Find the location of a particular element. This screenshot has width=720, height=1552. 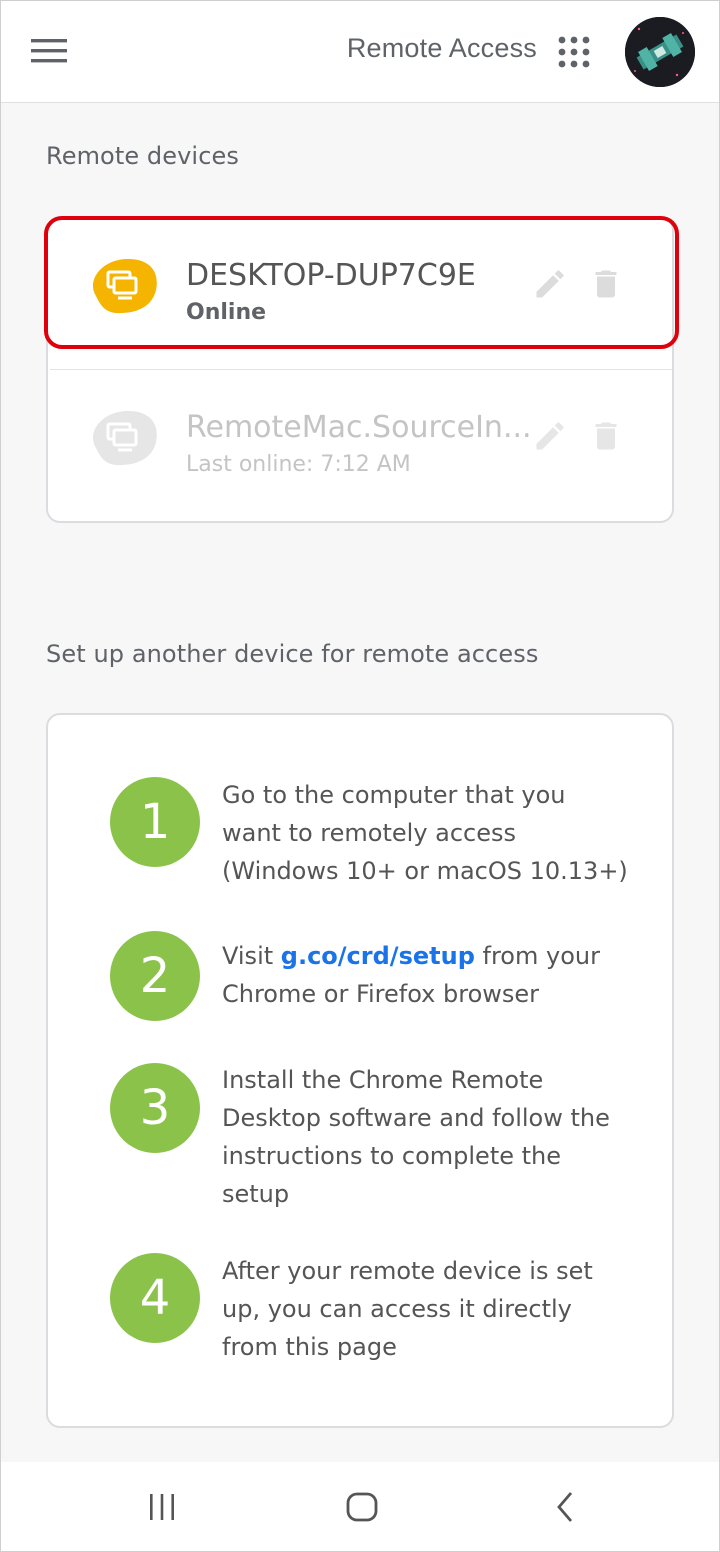

step-text-before: Visit is located at coordinates (251, 956).